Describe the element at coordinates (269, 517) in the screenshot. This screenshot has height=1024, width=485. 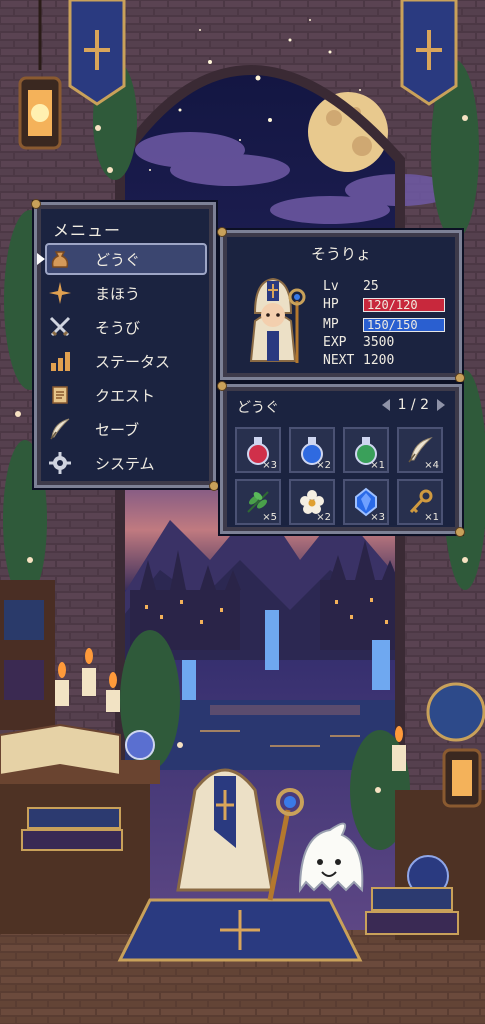
I see `item-quantity: ×5` at that location.